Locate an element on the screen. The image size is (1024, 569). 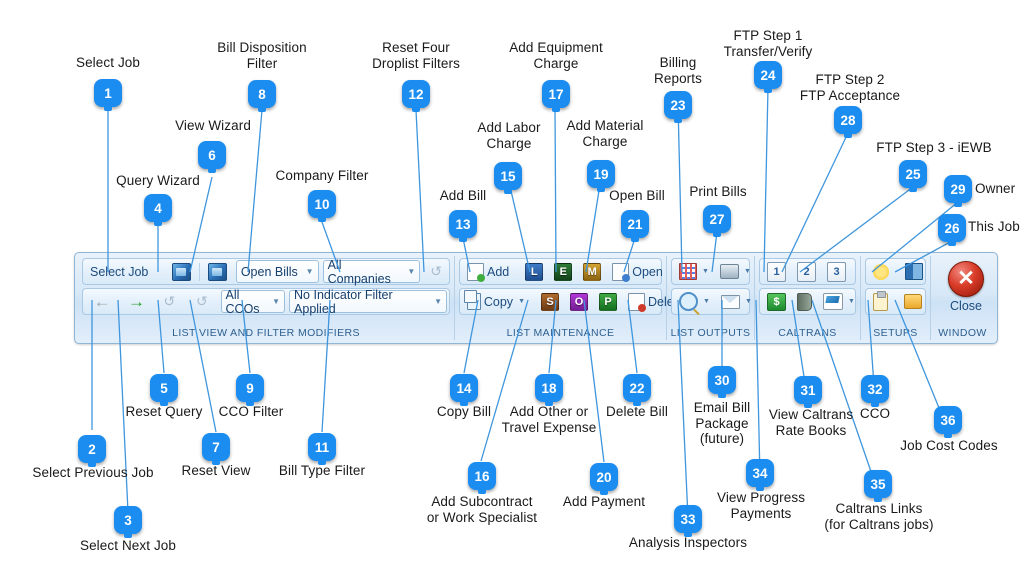
callout-label-35: Caltrans Links (for Caltrans jobs) is located at coordinates (879, 516).